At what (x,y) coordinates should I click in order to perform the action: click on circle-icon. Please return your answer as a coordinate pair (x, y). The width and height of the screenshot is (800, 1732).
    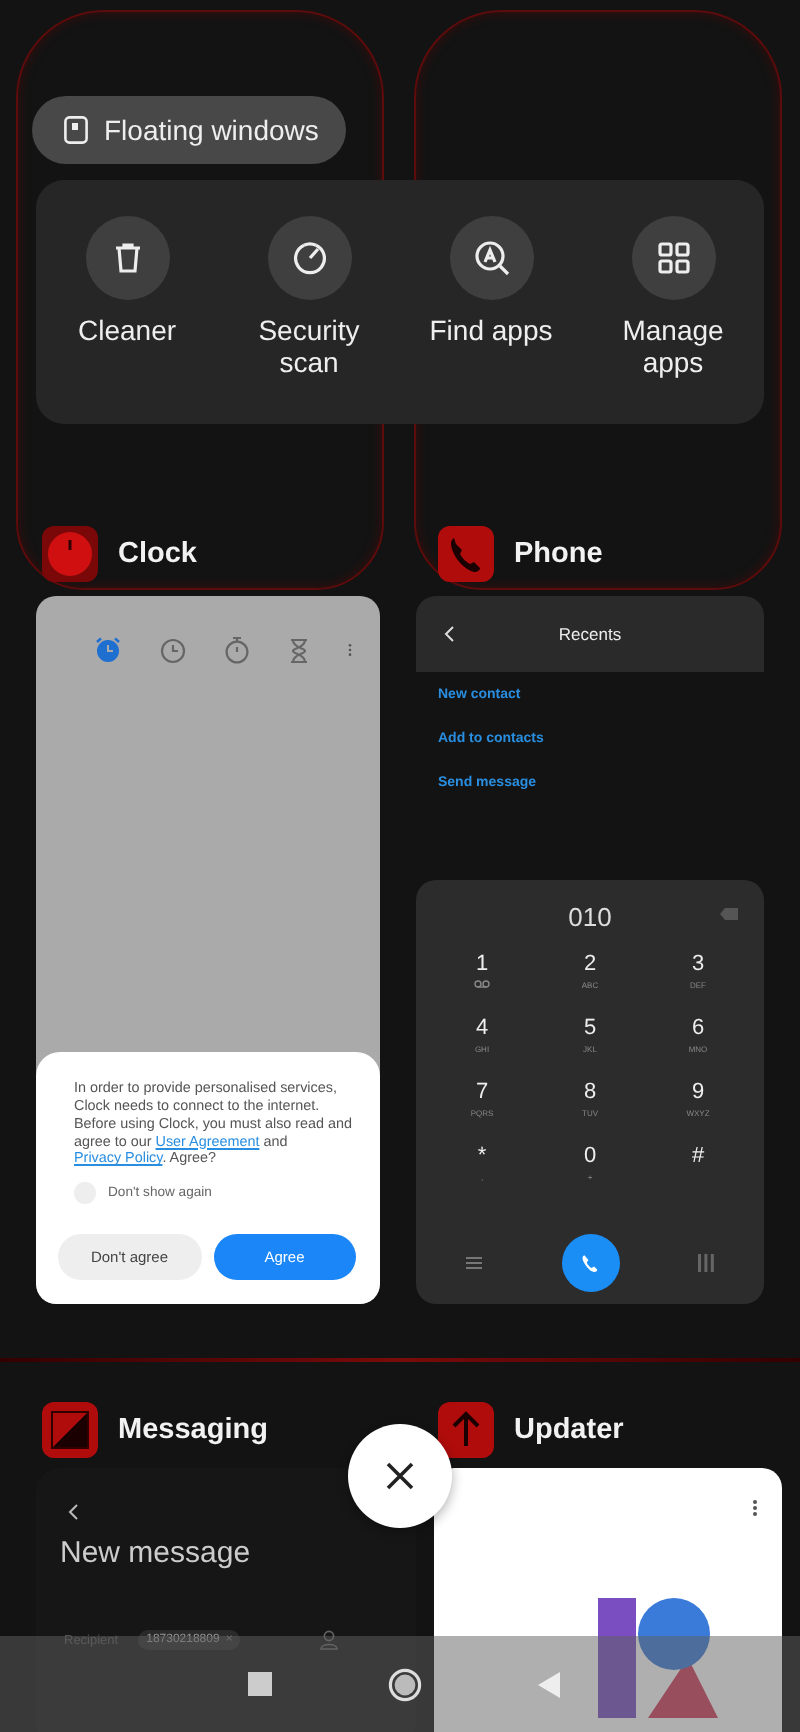
    Looking at the image, I should click on (405, 1684).